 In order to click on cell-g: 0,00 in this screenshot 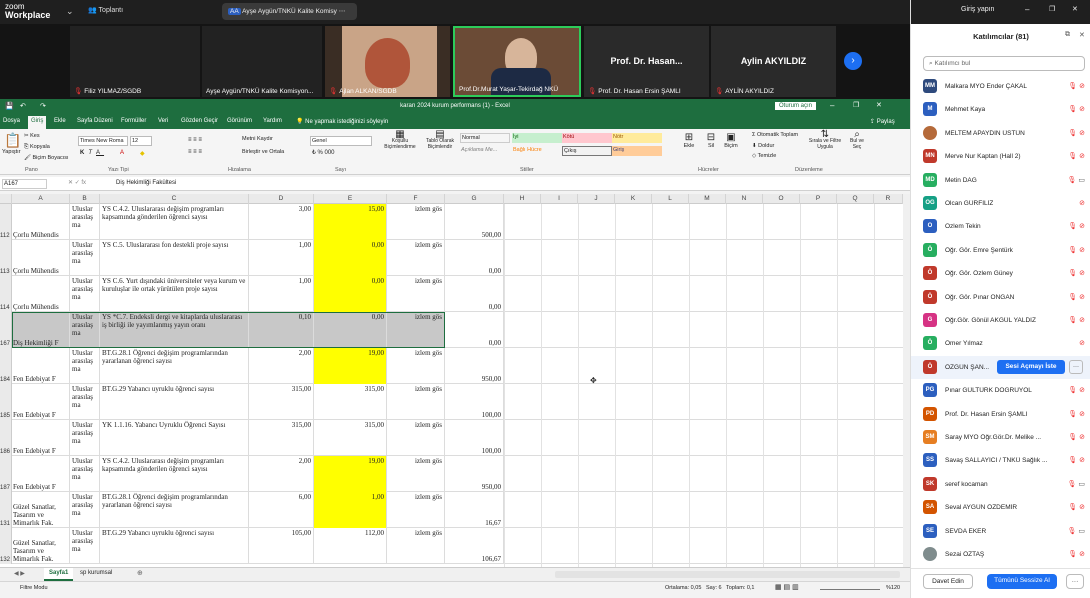, I will do `click(474, 258)`.